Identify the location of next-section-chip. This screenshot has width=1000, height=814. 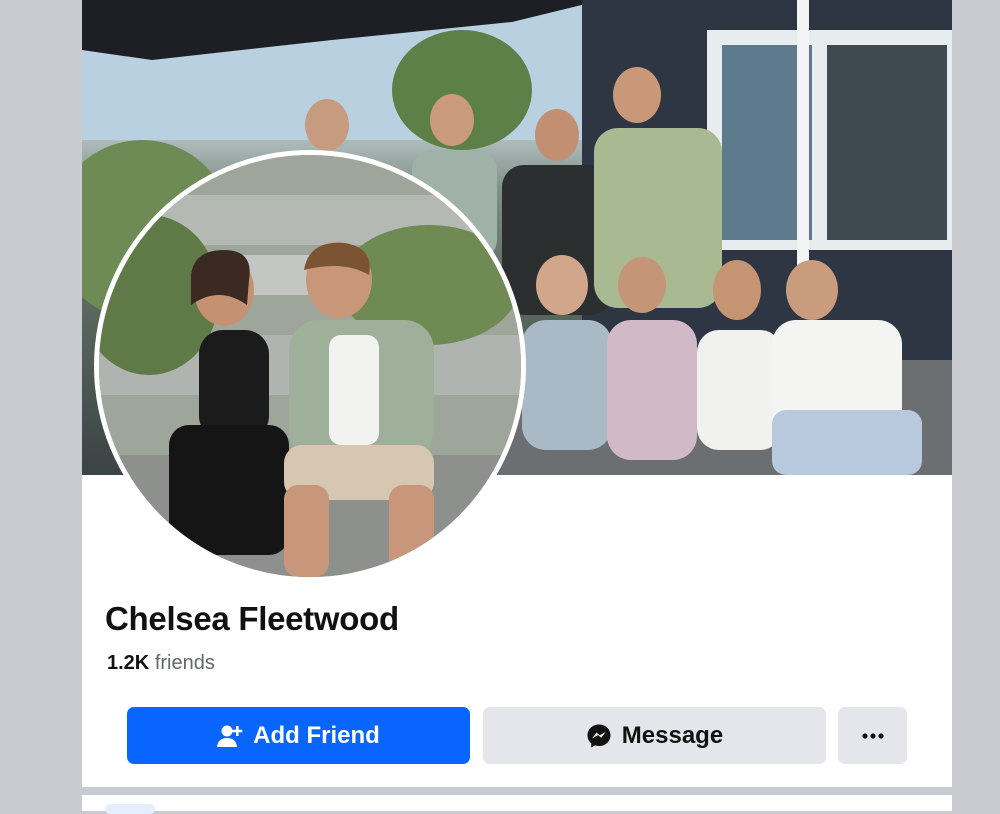
(130, 809).